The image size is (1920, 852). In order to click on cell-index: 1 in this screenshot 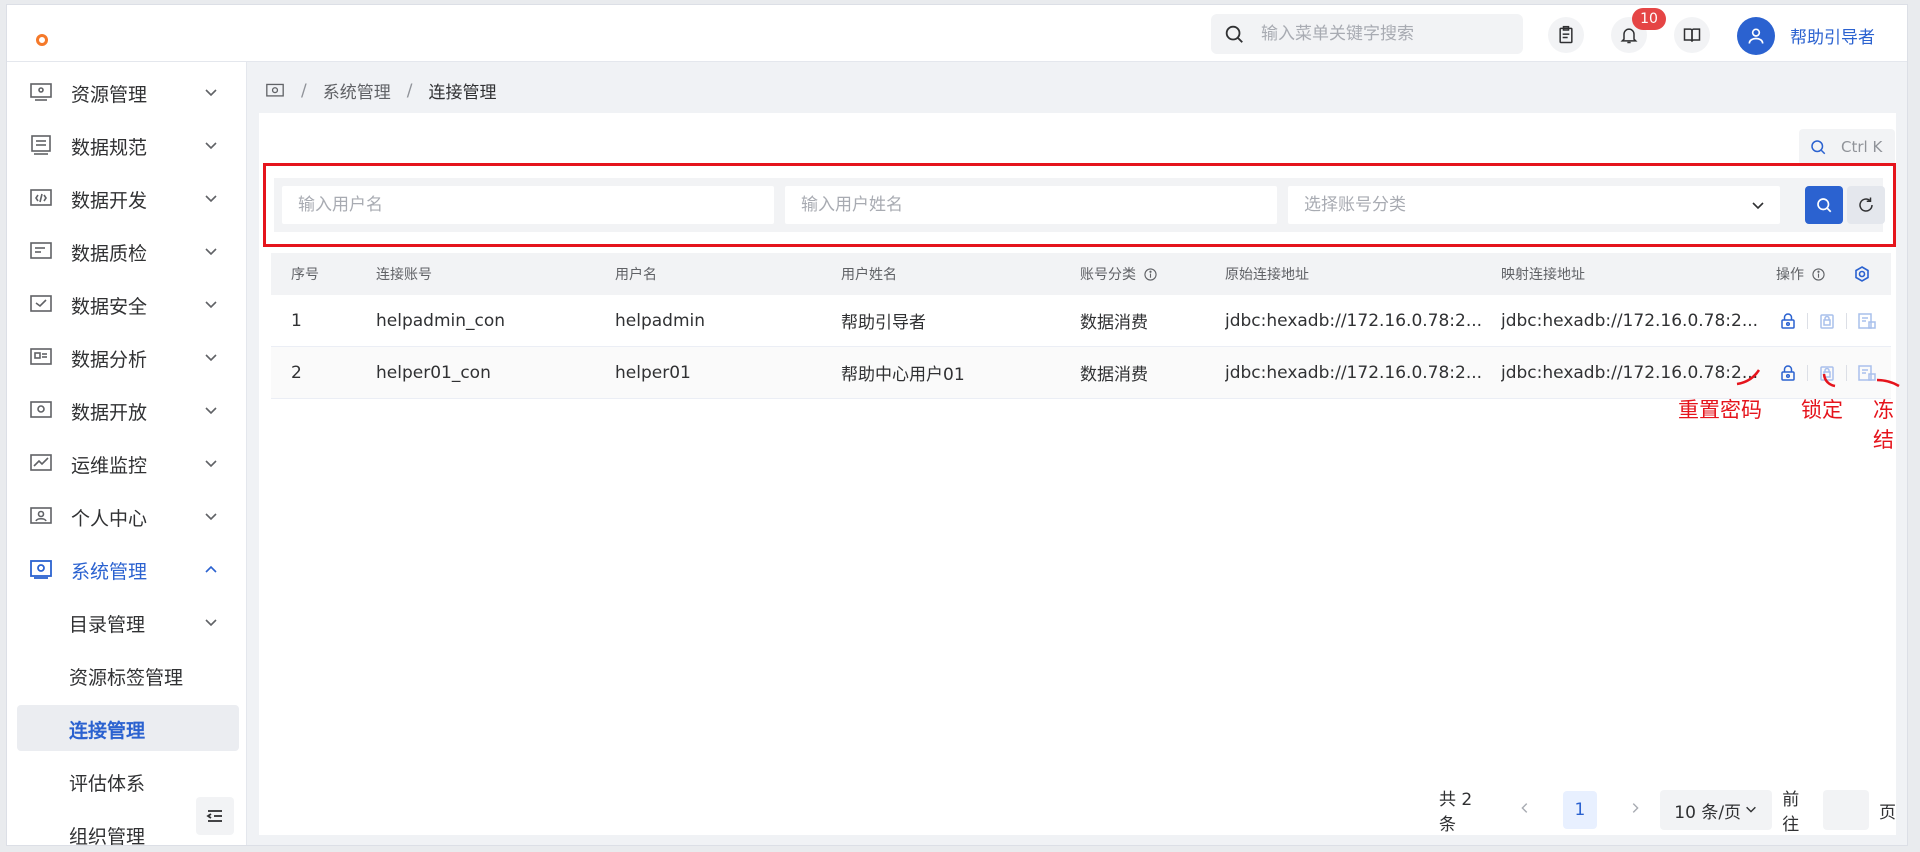, I will do `click(296, 320)`.